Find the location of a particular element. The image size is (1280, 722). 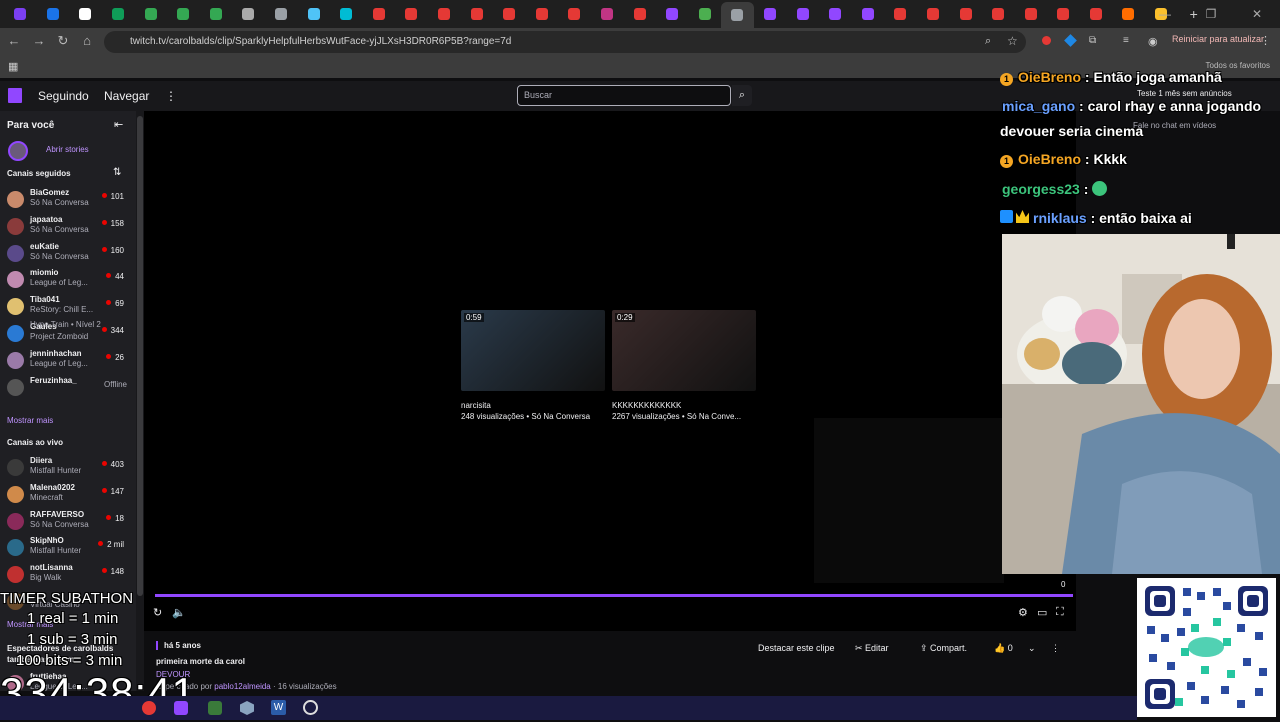

ad-free-trial-link: Teste 1 mês sem anúncios is located at coordinates (1184, 93).